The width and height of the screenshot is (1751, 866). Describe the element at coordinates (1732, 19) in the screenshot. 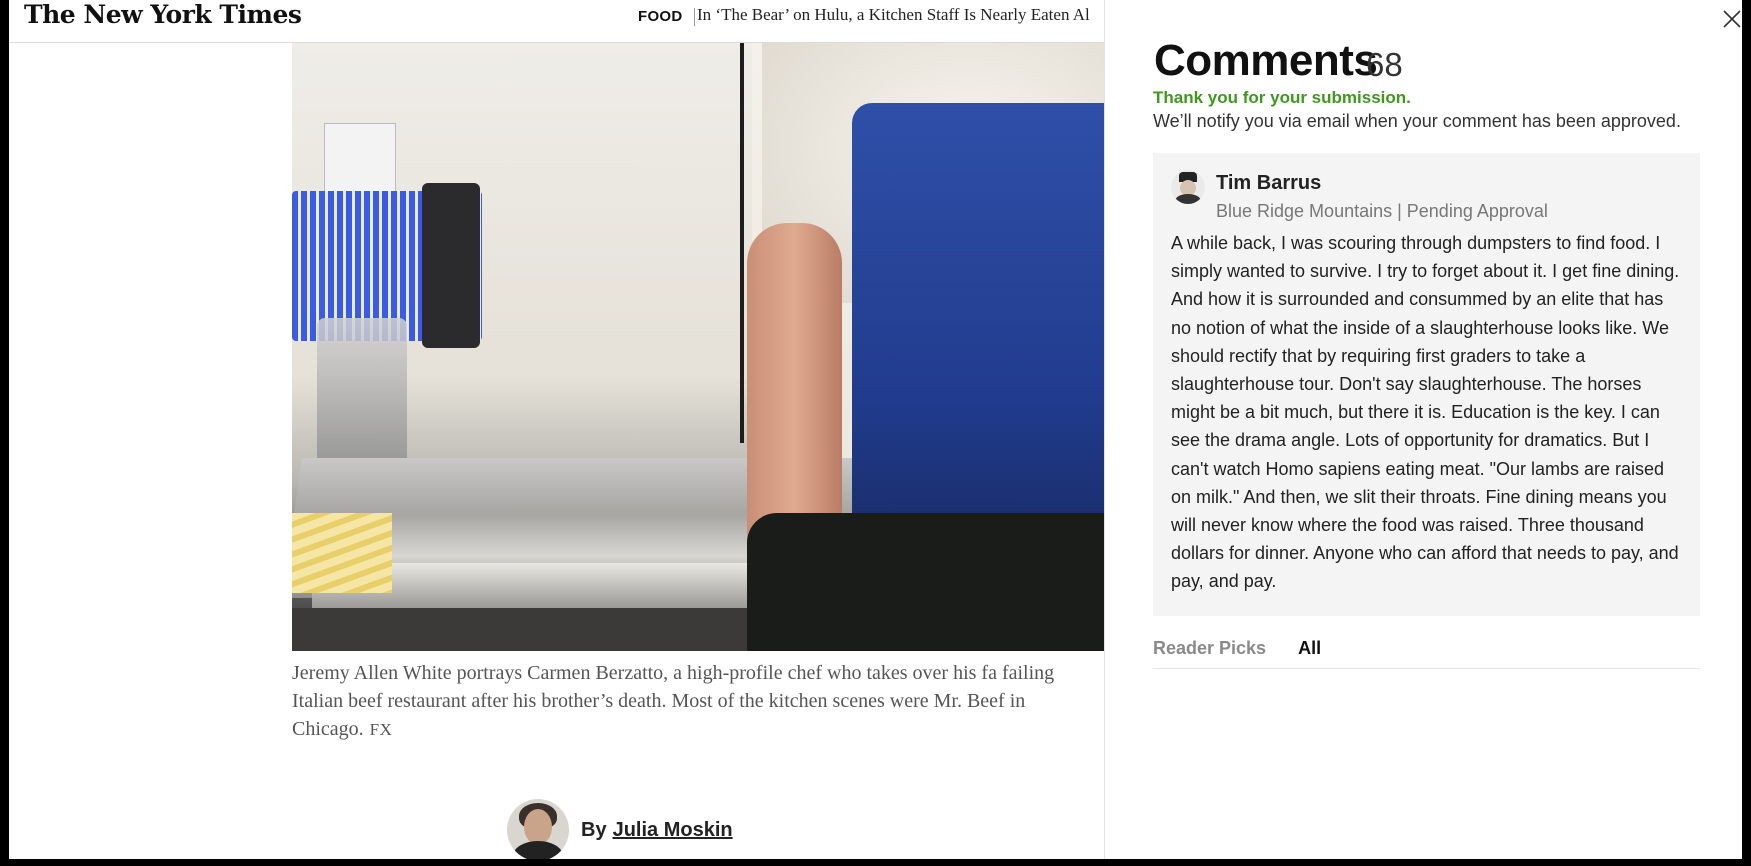

I see `close-icon` at that location.